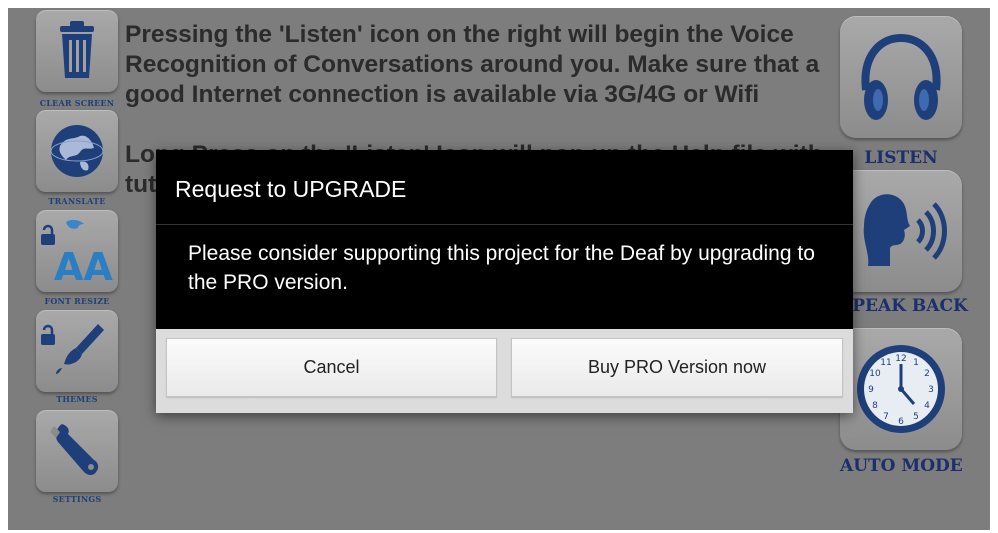 This screenshot has height=533, width=998. What do you see at coordinates (331, 367) in the screenshot?
I see `cancel-button: Cancel` at bounding box center [331, 367].